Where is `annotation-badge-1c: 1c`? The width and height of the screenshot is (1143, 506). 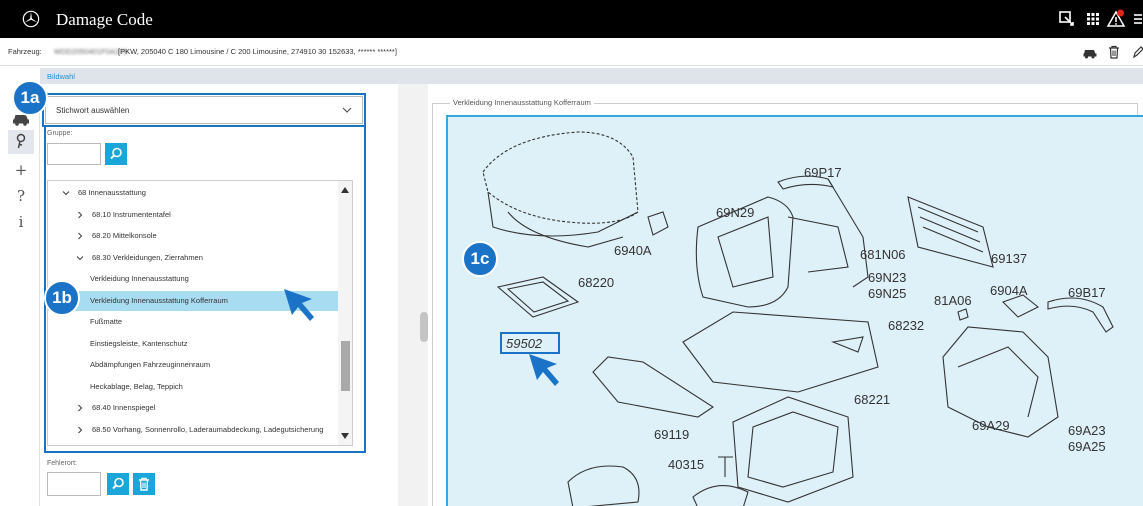 annotation-badge-1c: 1c is located at coordinates (480, 259).